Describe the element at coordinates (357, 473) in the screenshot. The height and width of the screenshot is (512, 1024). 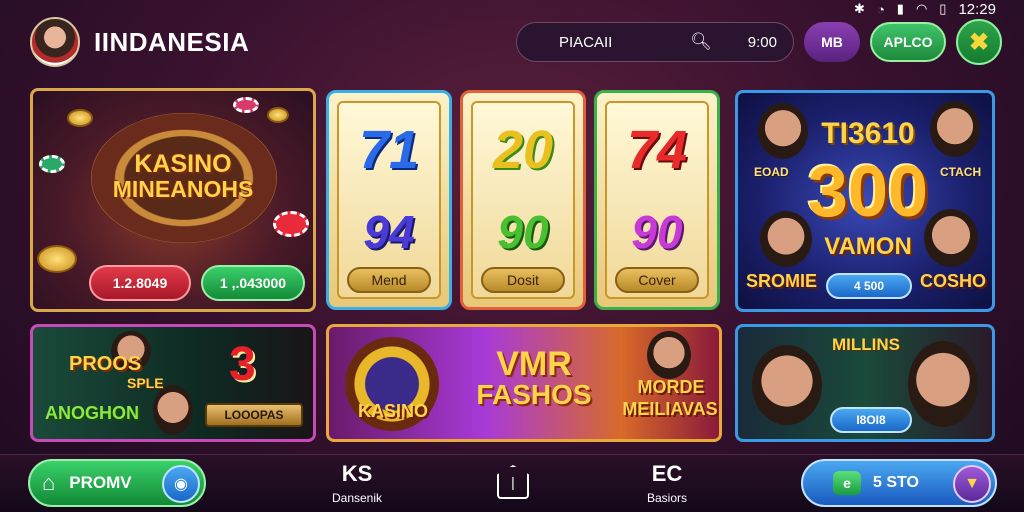
I see `ks-icon: KS` at that location.